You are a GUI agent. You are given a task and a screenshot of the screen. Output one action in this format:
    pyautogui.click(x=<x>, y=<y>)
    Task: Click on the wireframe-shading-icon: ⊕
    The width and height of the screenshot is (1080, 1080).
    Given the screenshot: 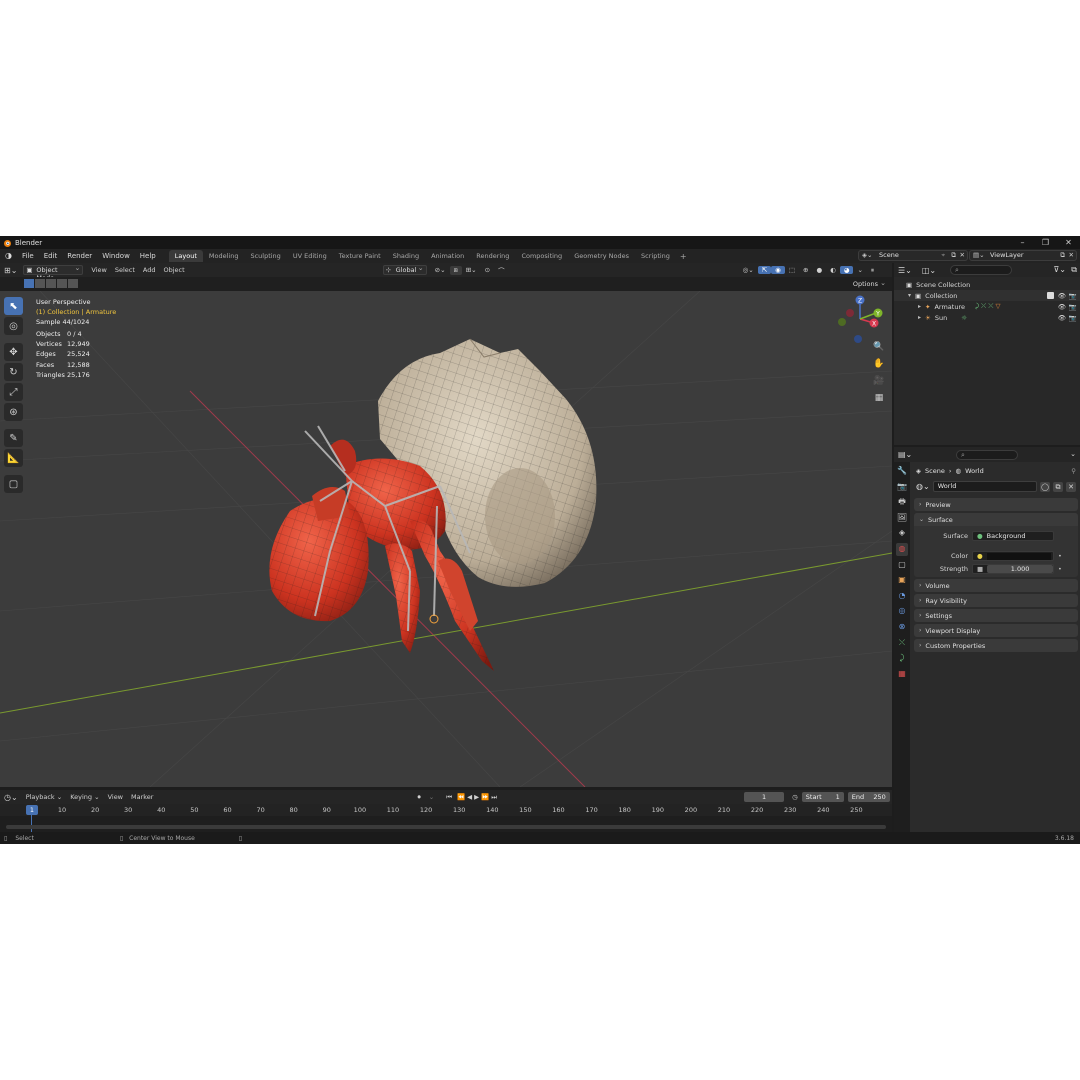 What is the action you would take?
    pyautogui.click(x=805, y=270)
    